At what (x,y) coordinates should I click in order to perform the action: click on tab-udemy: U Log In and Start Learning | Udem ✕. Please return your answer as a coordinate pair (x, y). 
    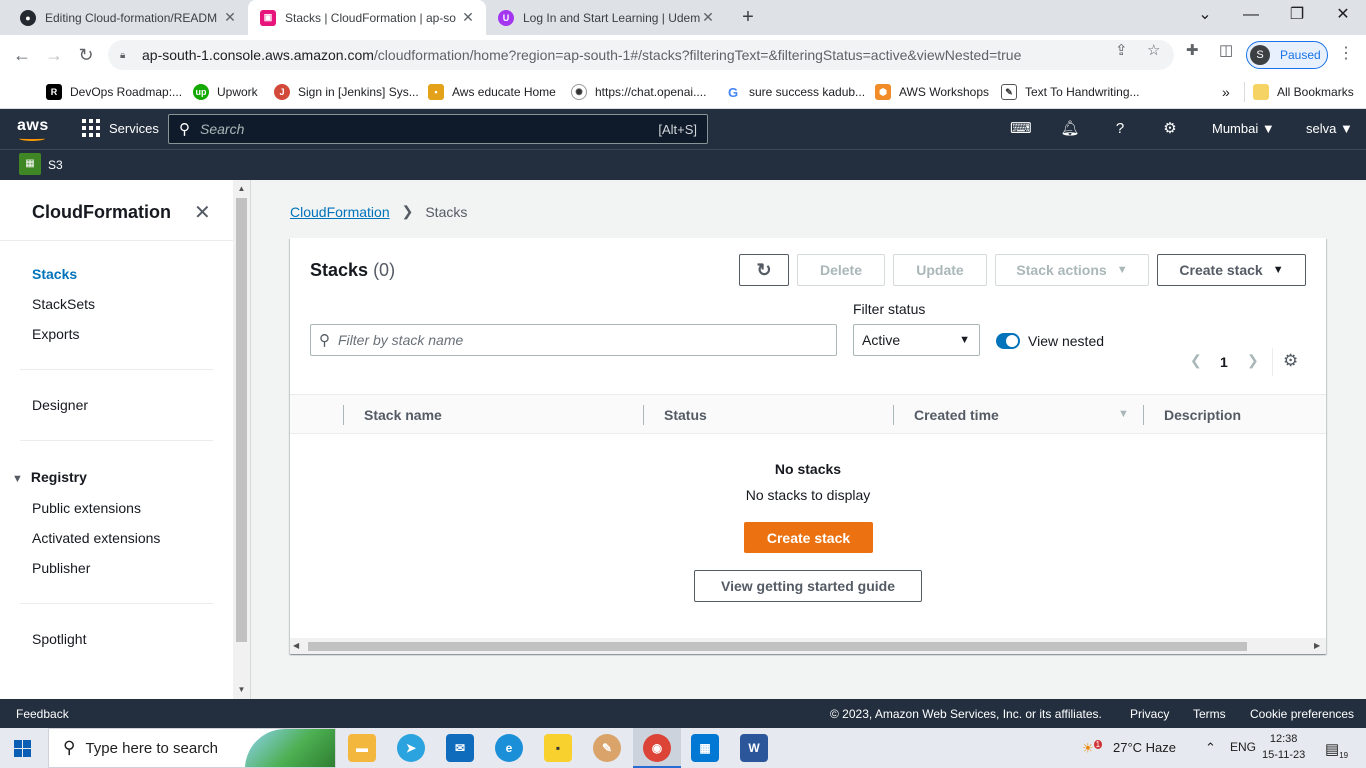
    Looking at the image, I should click on (606, 17).